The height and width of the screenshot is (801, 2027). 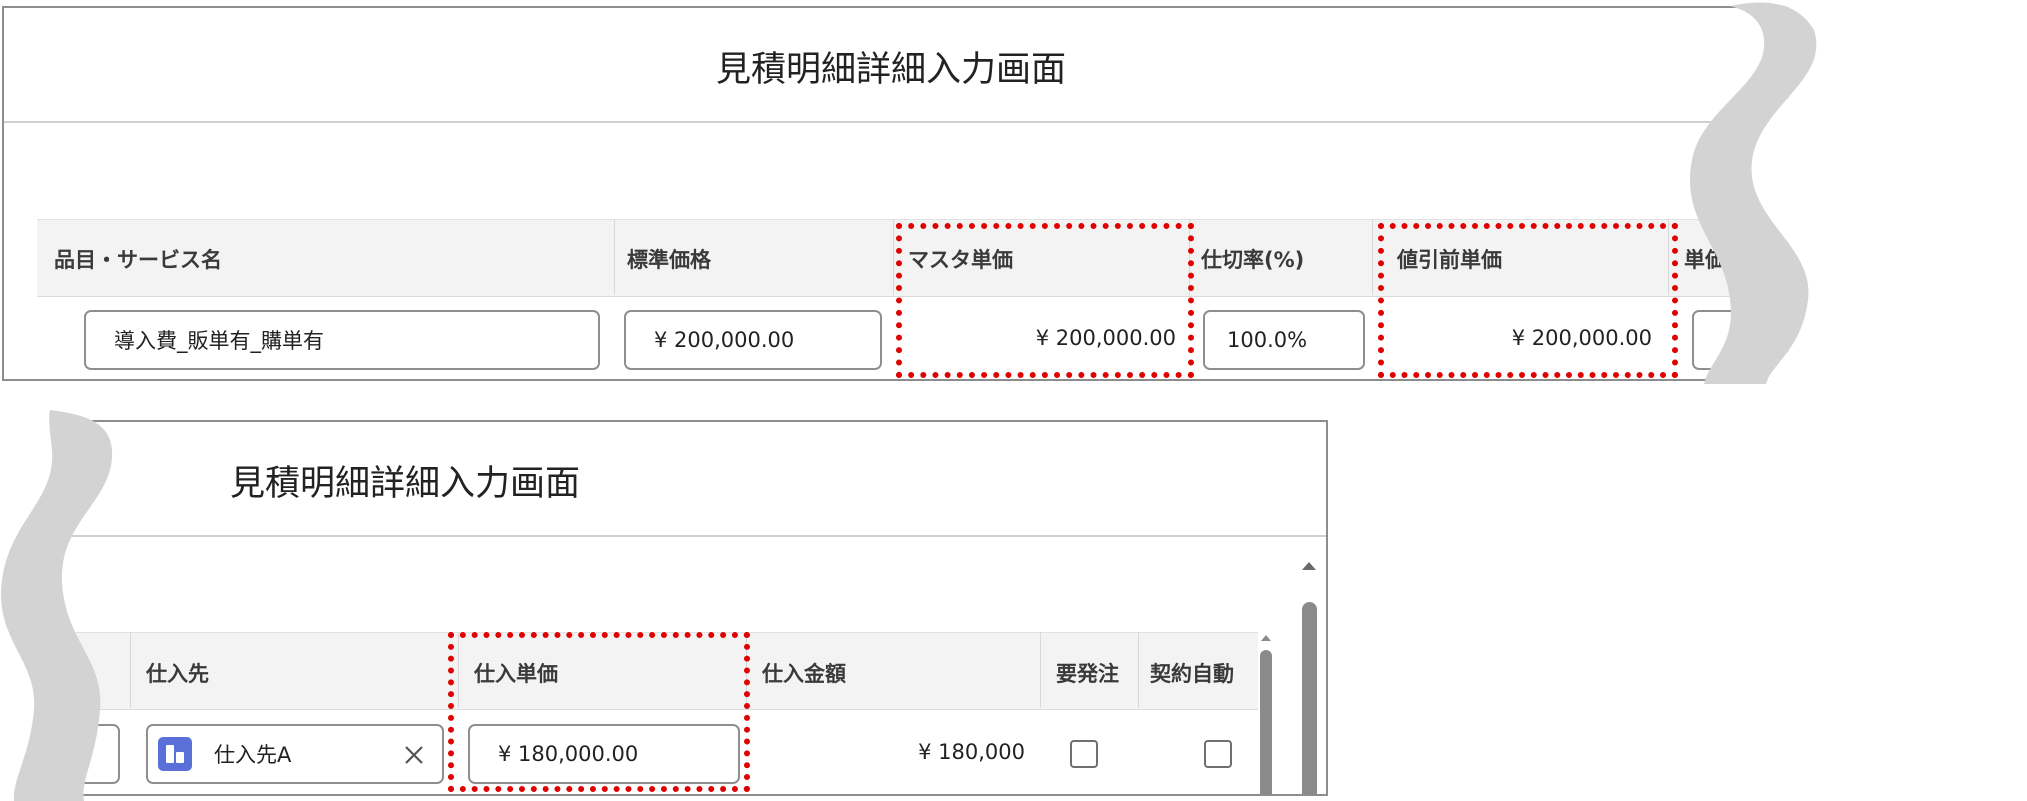 What do you see at coordinates (1309, 698) in the screenshot?
I see `outer-scrollbar-thumb` at bounding box center [1309, 698].